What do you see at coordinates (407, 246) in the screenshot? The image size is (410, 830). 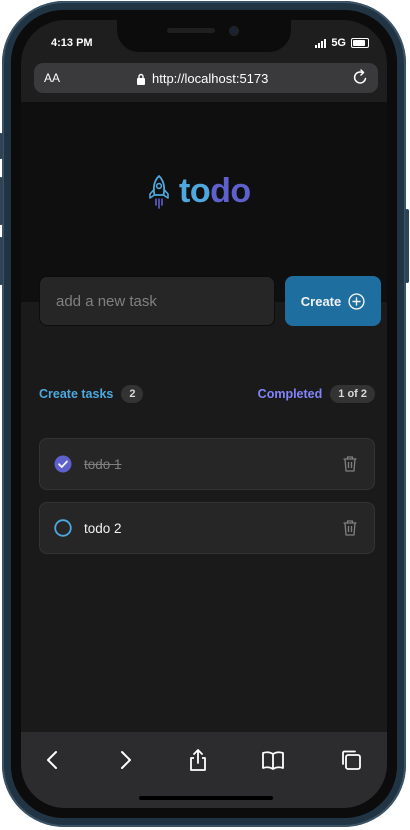 I see `power-button` at bounding box center [407, 246].